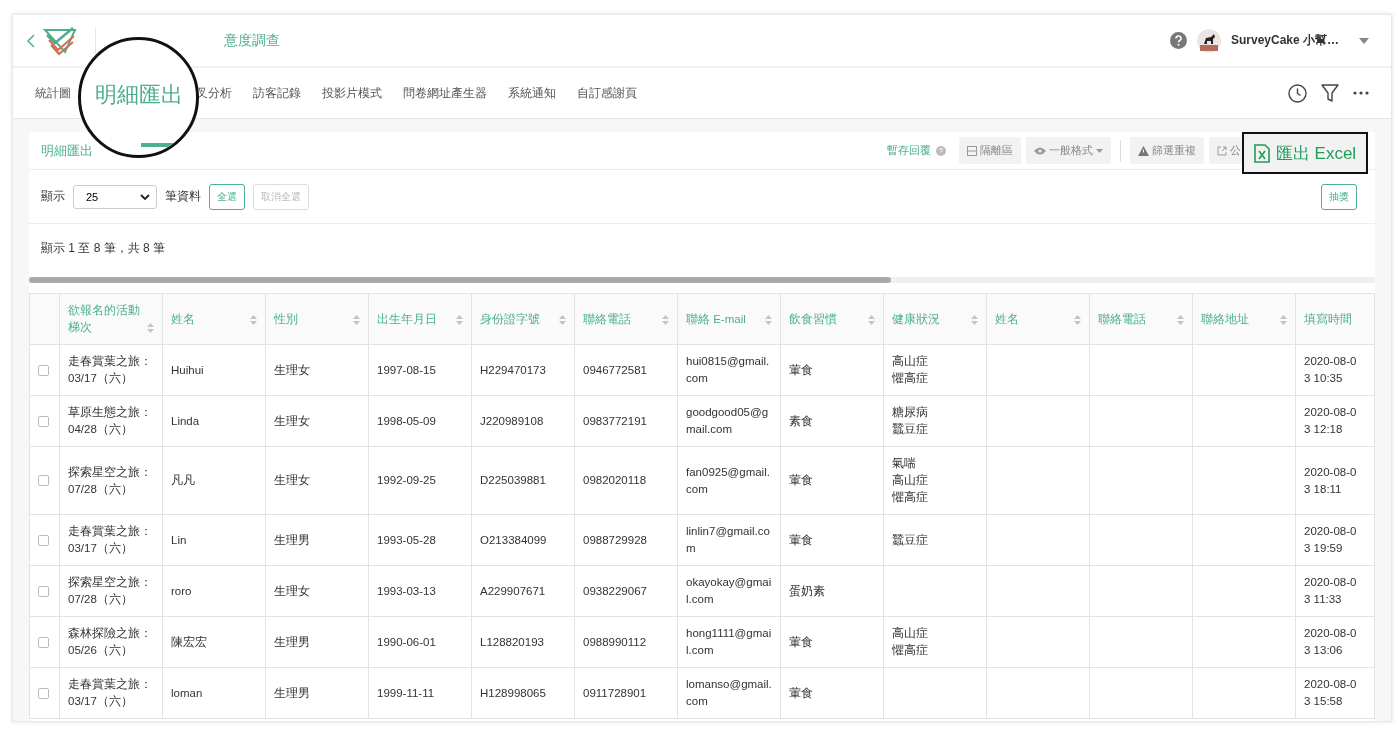  Describe the element at coordinates (935, 319) in the screenshot. I see `column-header: 健康狀況` at that location.